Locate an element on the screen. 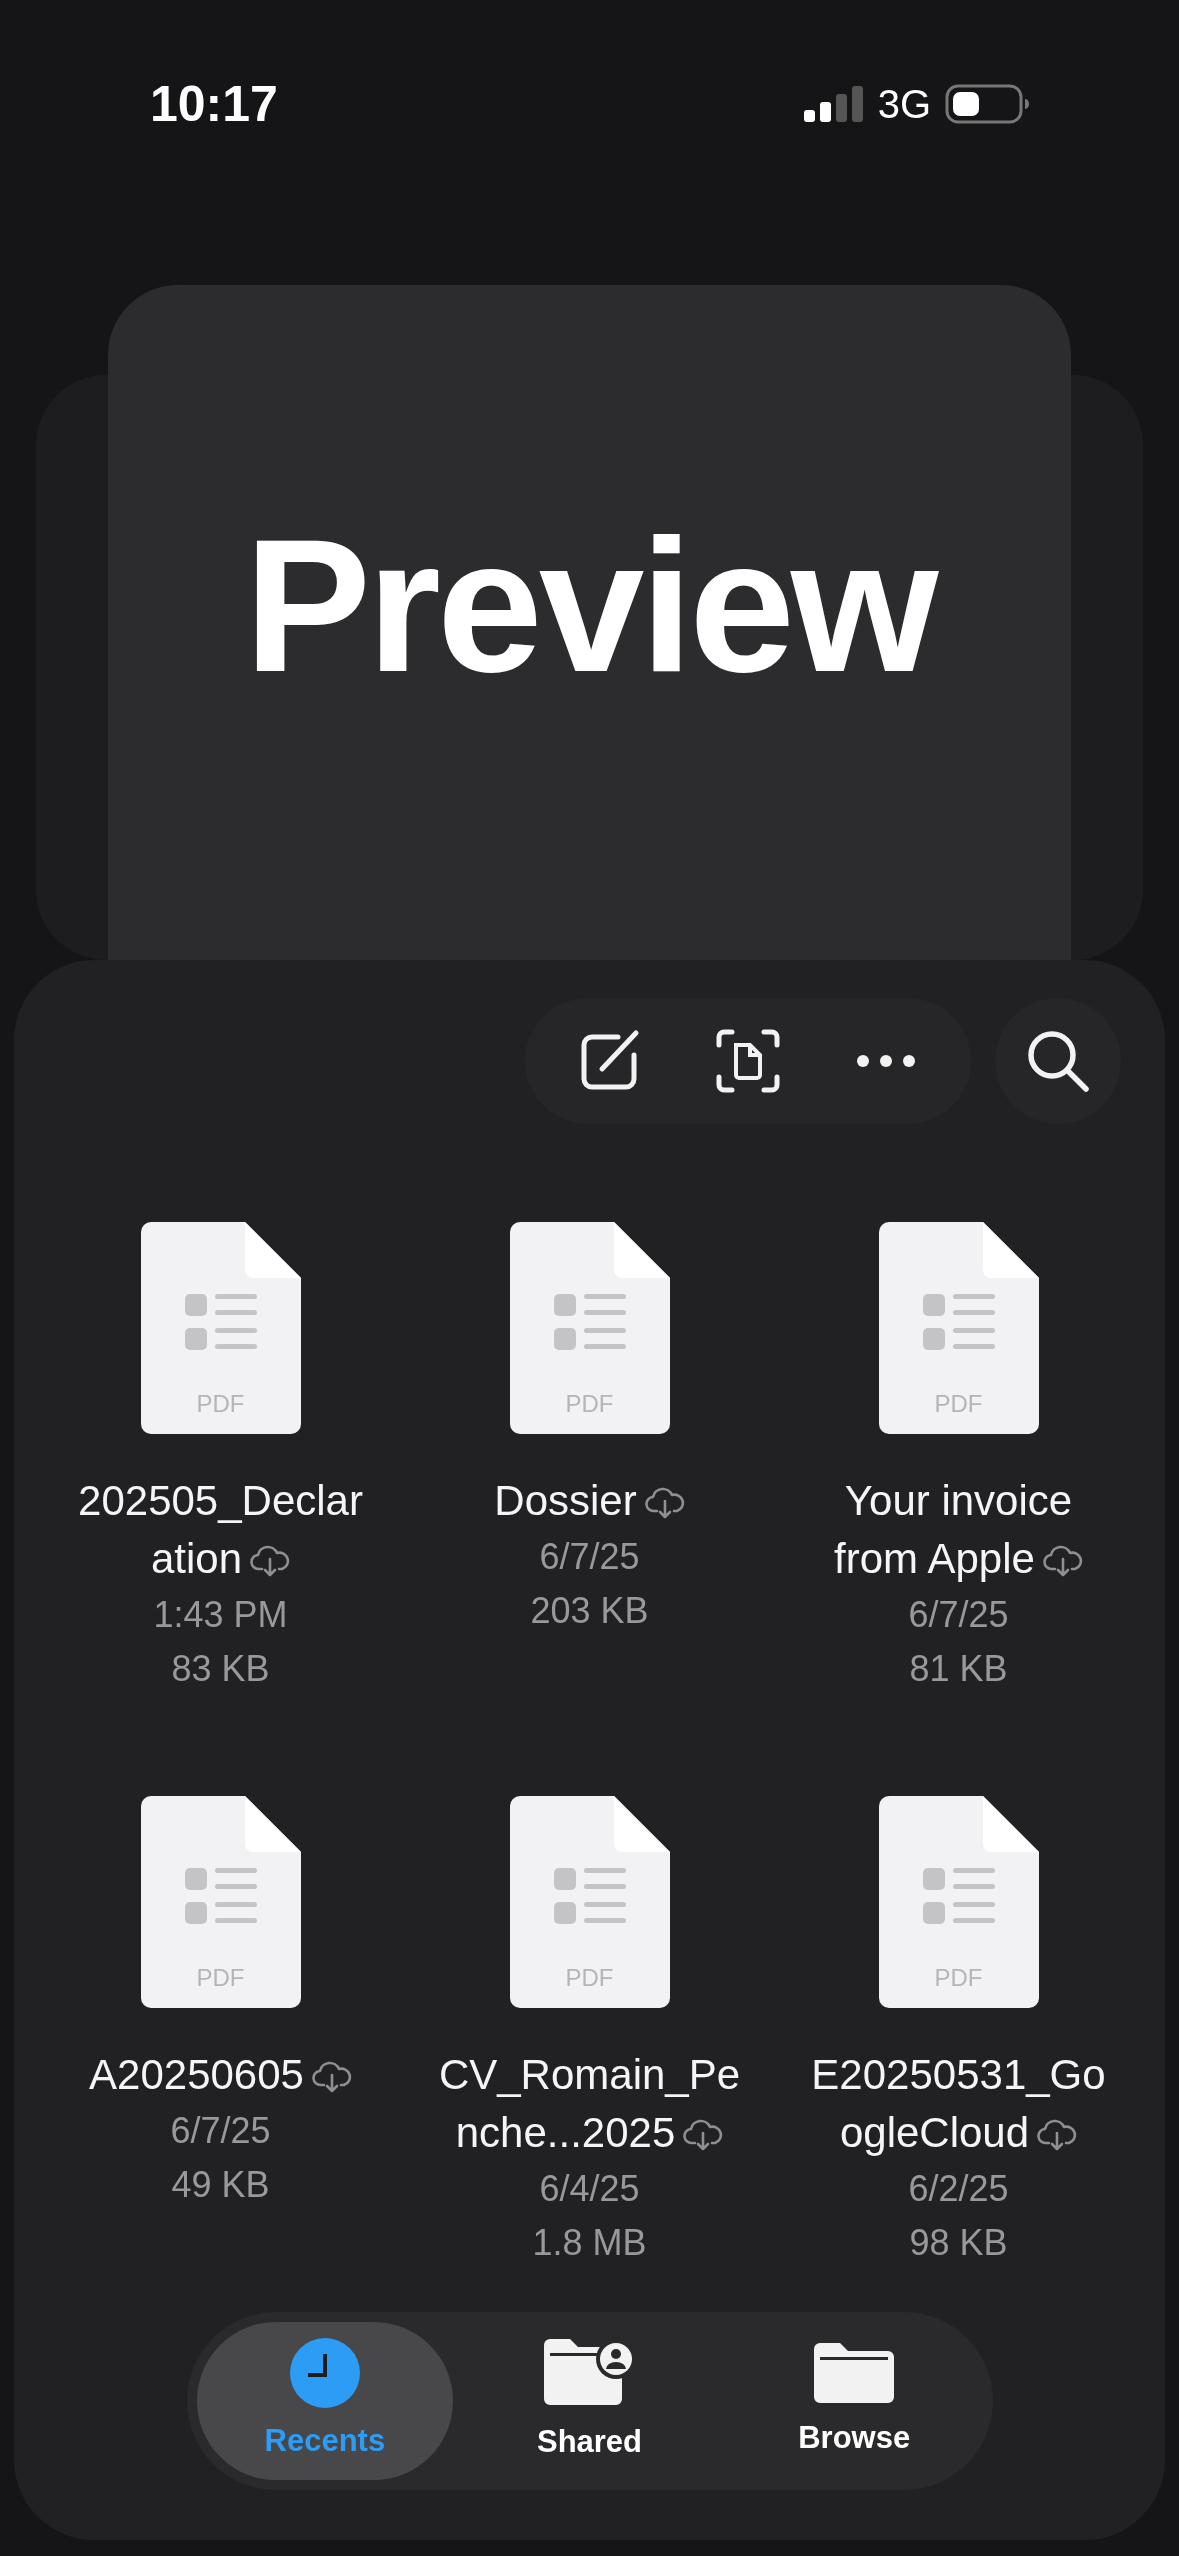  file-date: 6/4/25 is located at coordinates (589, 2189).